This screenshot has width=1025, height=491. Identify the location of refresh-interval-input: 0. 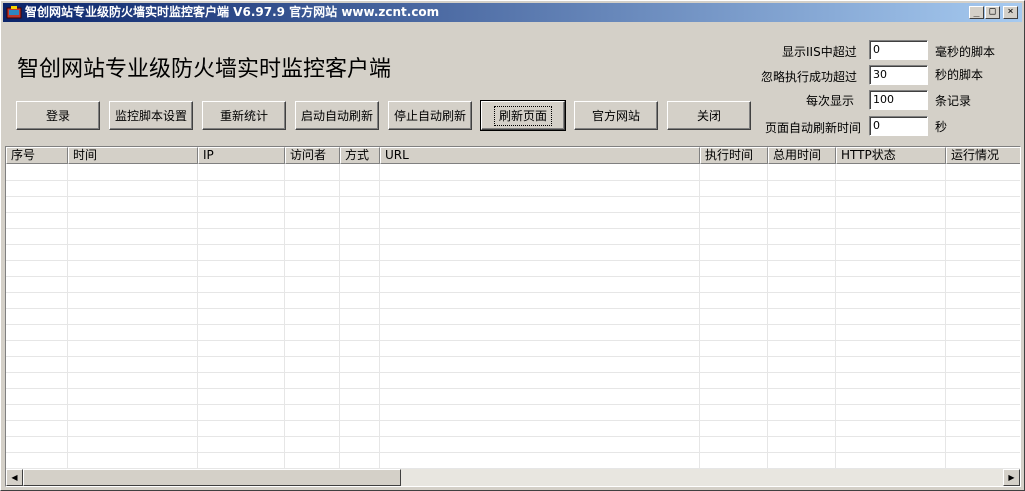
(898, 126).